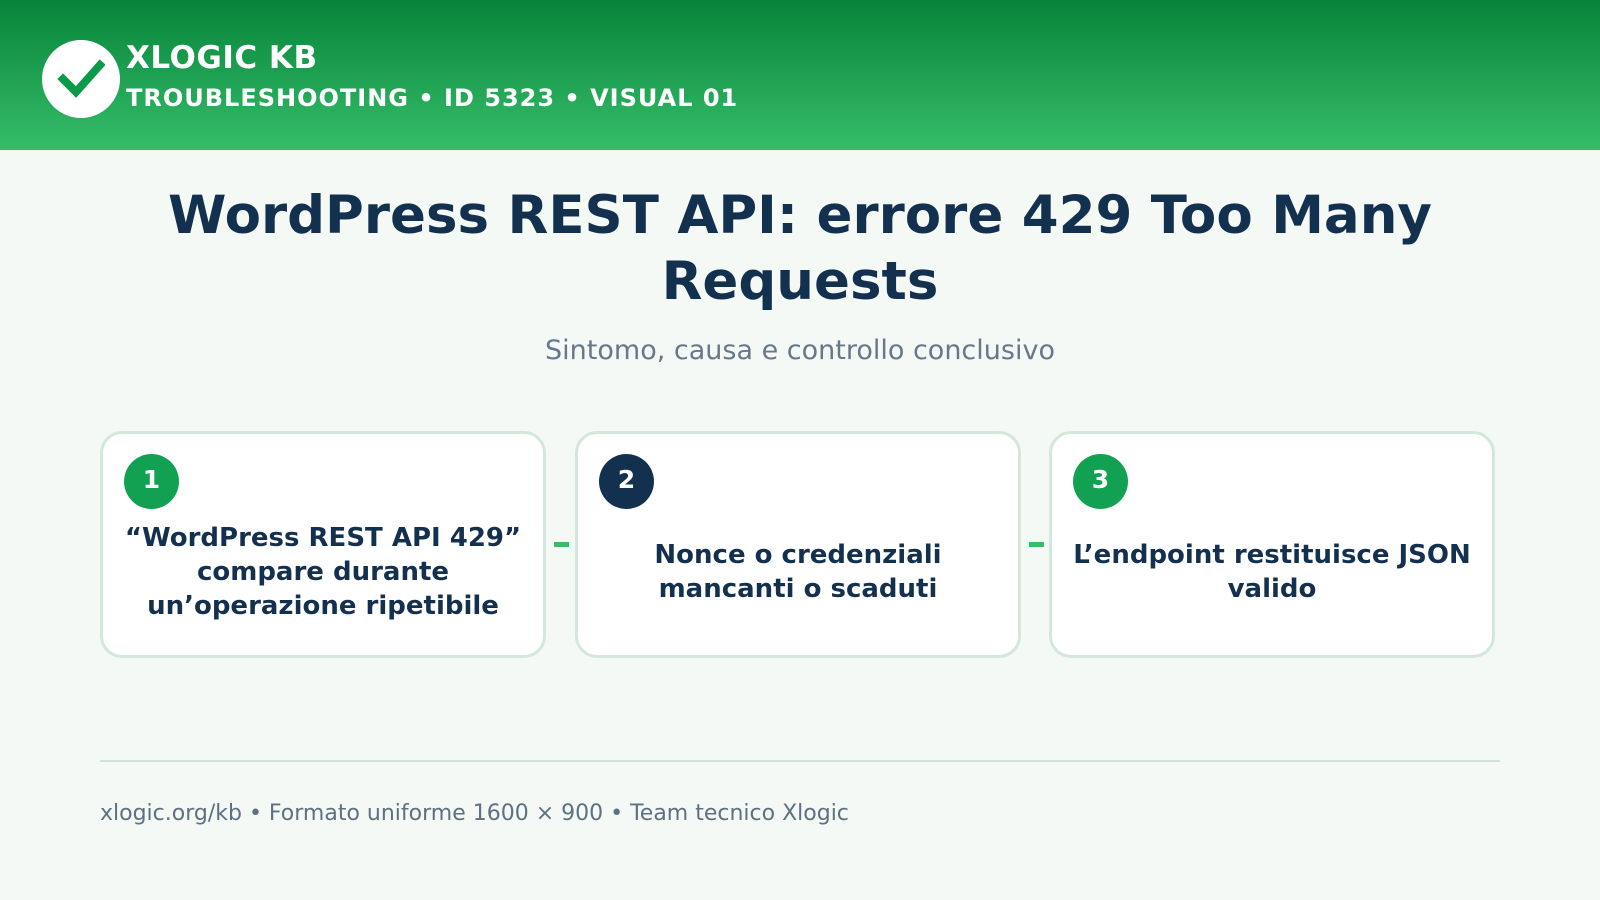  What do you see at coordinates (798, 571) in the screenshot?
I see `step-text: Nonce o credenziali mancanti o scaduti` at bounding box center [798, 571].